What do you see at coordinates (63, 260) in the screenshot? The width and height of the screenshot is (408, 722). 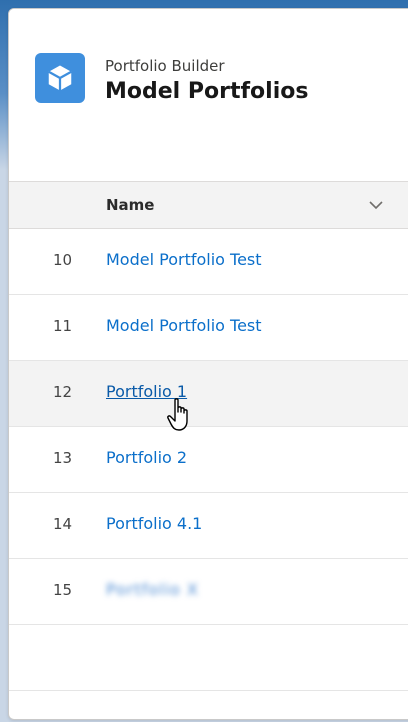 I see `row-number: 10` at bounding box center [63, 260].